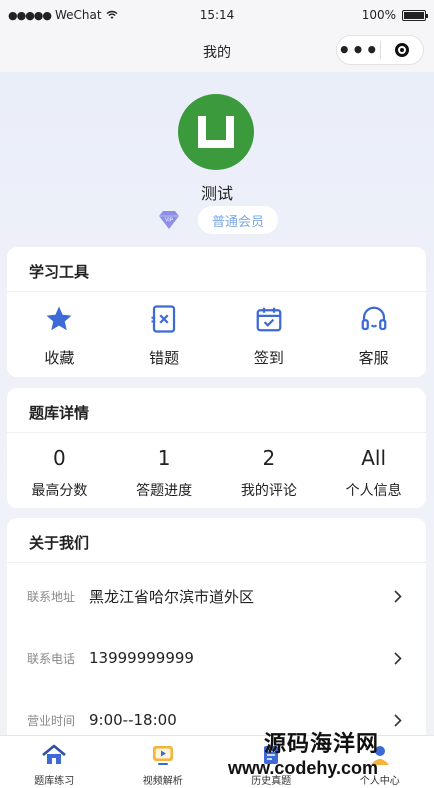 The width and height of the screenshot is (434, 788). What do you see at coordinates (51, 658) in the screenshot?
I see `row-key: 联系电话` at bounding box center [51, 658].